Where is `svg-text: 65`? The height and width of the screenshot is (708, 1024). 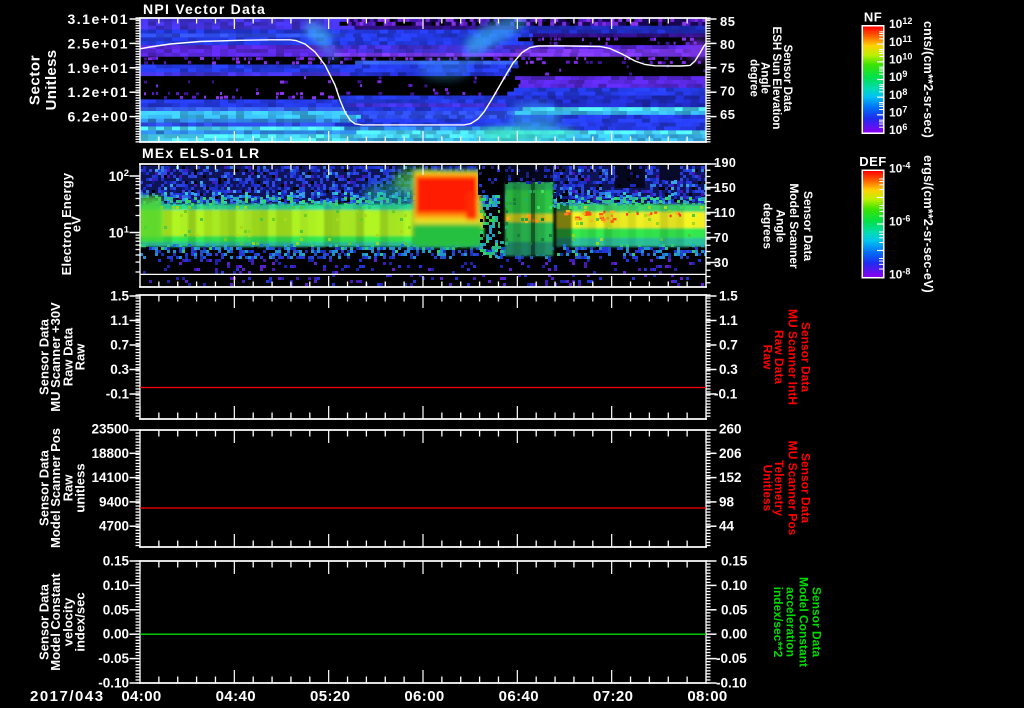 svg-text: 65 is located at coordinates (727, 114).